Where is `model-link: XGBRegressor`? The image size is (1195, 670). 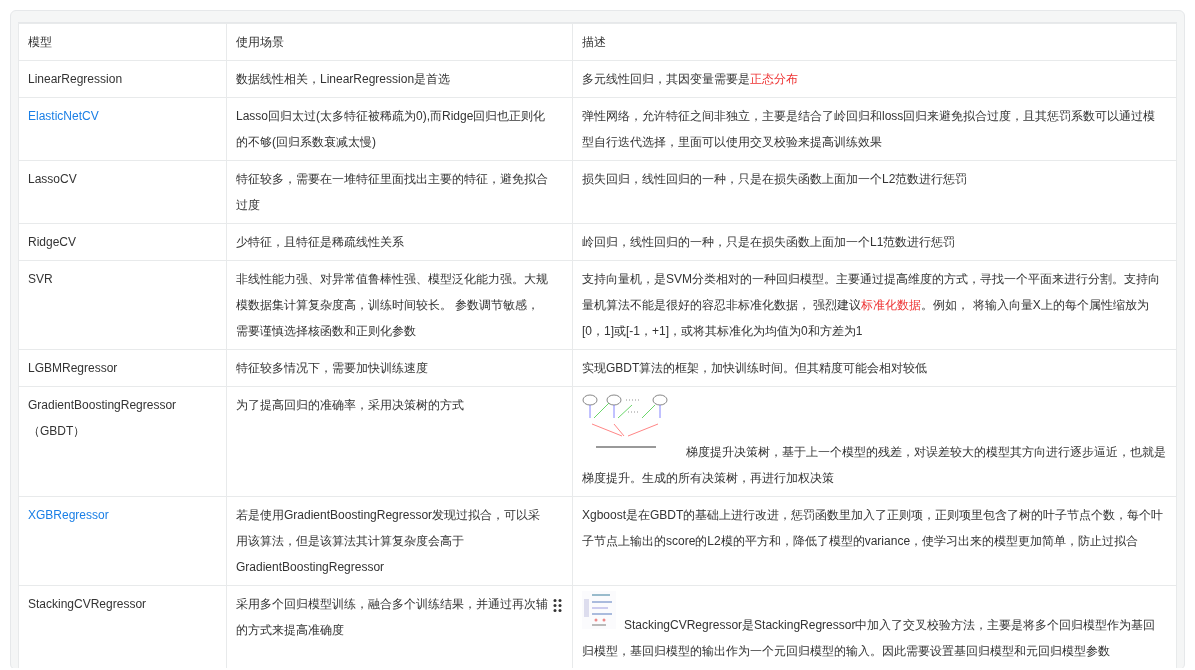
model-link: XGBRegressor is located at coordinates (68, 515).